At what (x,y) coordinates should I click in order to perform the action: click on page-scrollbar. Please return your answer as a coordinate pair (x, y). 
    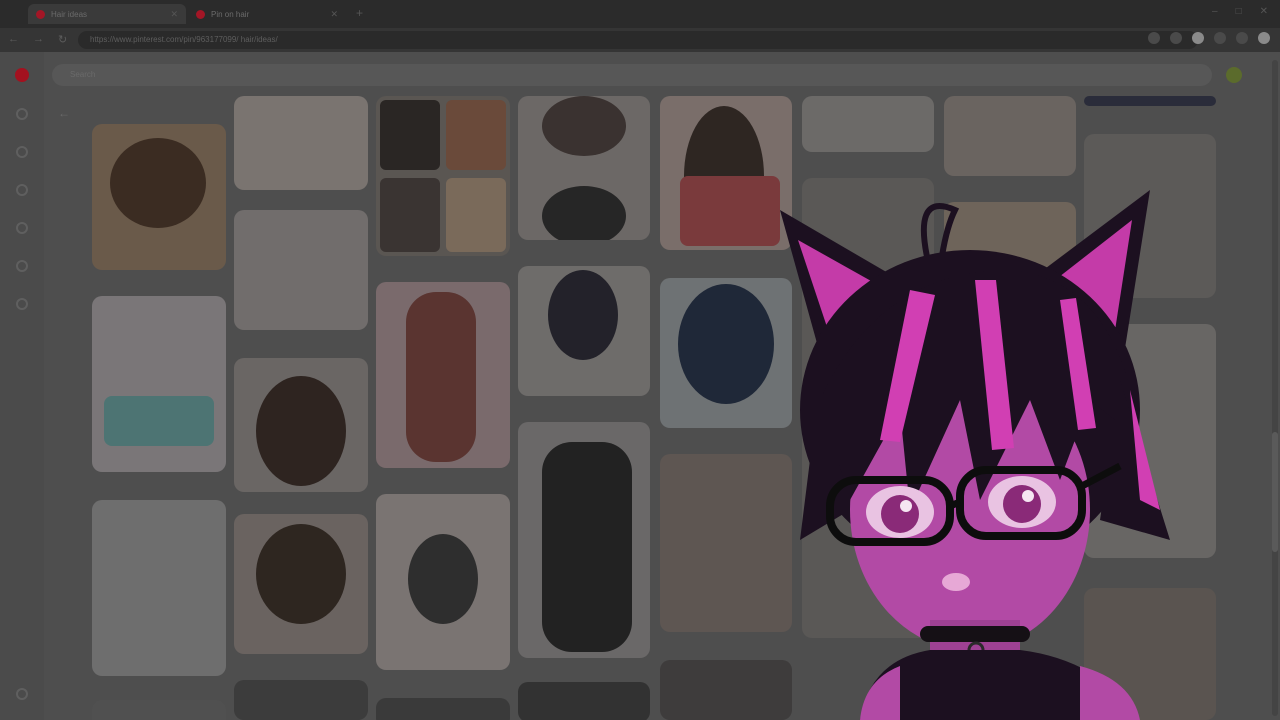
    Looking at the image, I should click on (1275, 388).